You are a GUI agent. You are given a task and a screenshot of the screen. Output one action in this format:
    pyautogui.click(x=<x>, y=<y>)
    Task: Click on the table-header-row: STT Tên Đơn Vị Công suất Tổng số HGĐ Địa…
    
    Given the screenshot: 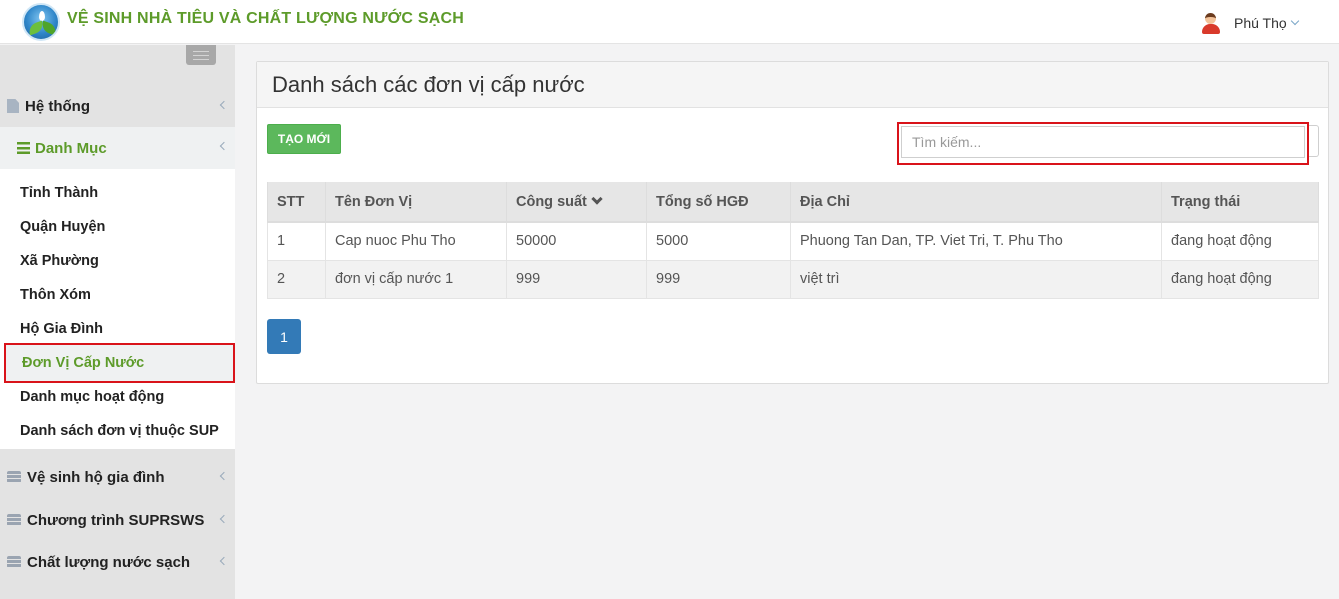 What is the action you would take?
    pyautogui.click(x=793, y=202)
    